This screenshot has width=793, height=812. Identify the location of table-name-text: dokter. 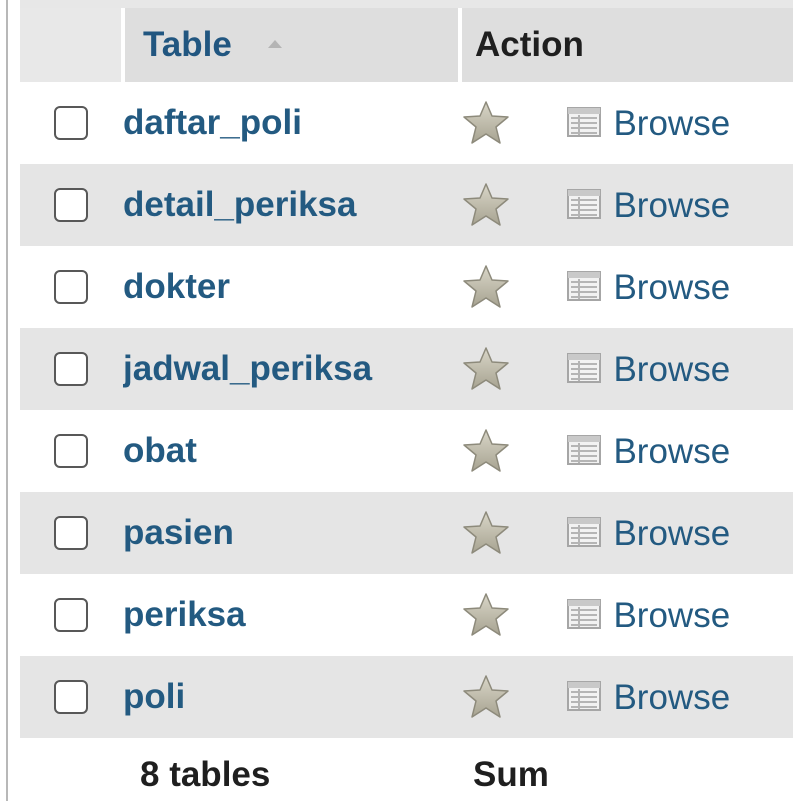
(176, 286).